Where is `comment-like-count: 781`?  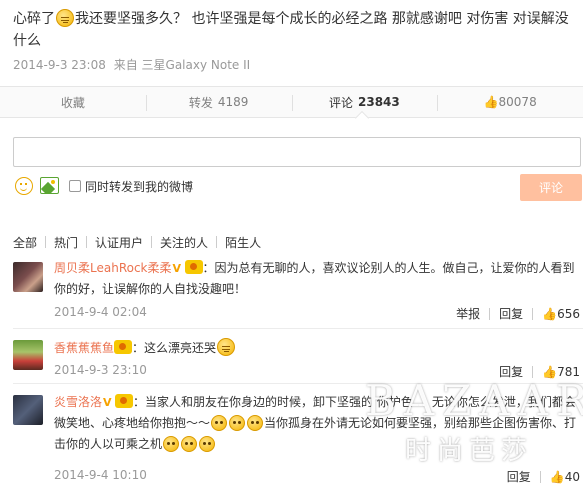 comment-like-count: 781 is located at coordinates (568, 371).